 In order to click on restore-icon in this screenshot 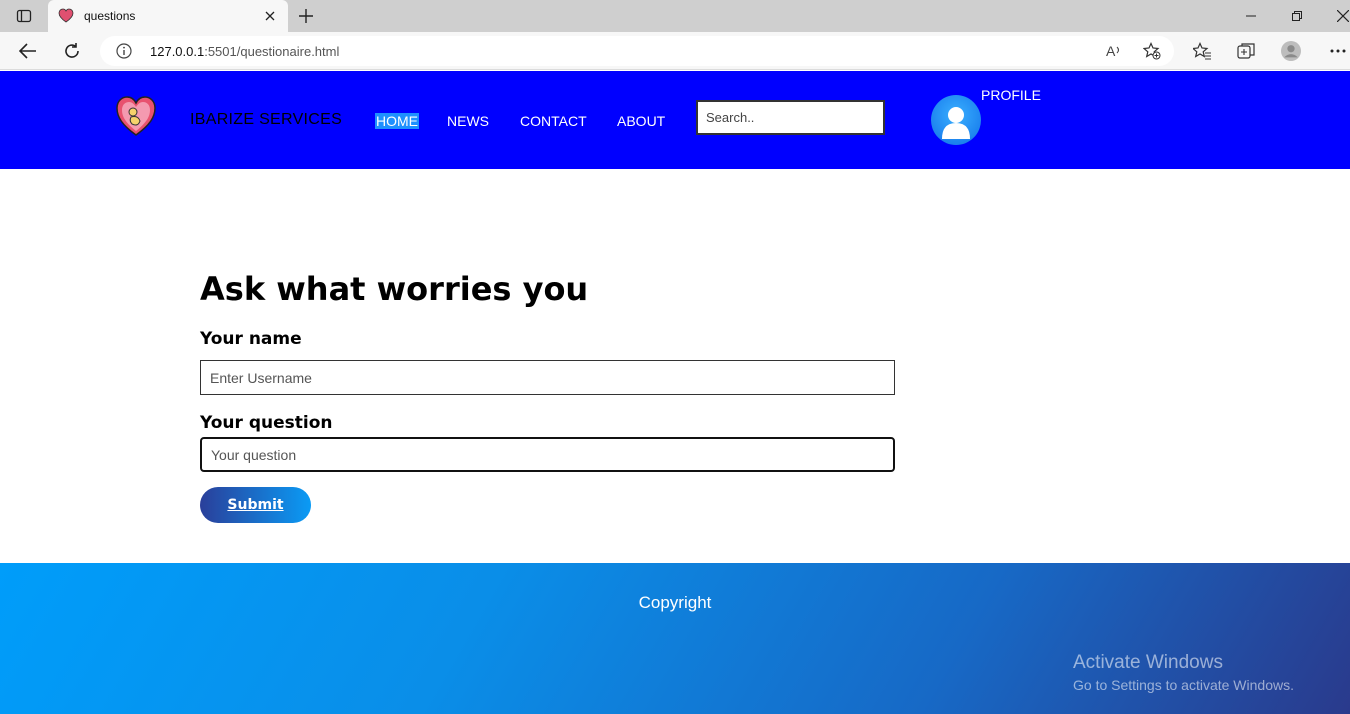, I will do `click(1297, 16)`.